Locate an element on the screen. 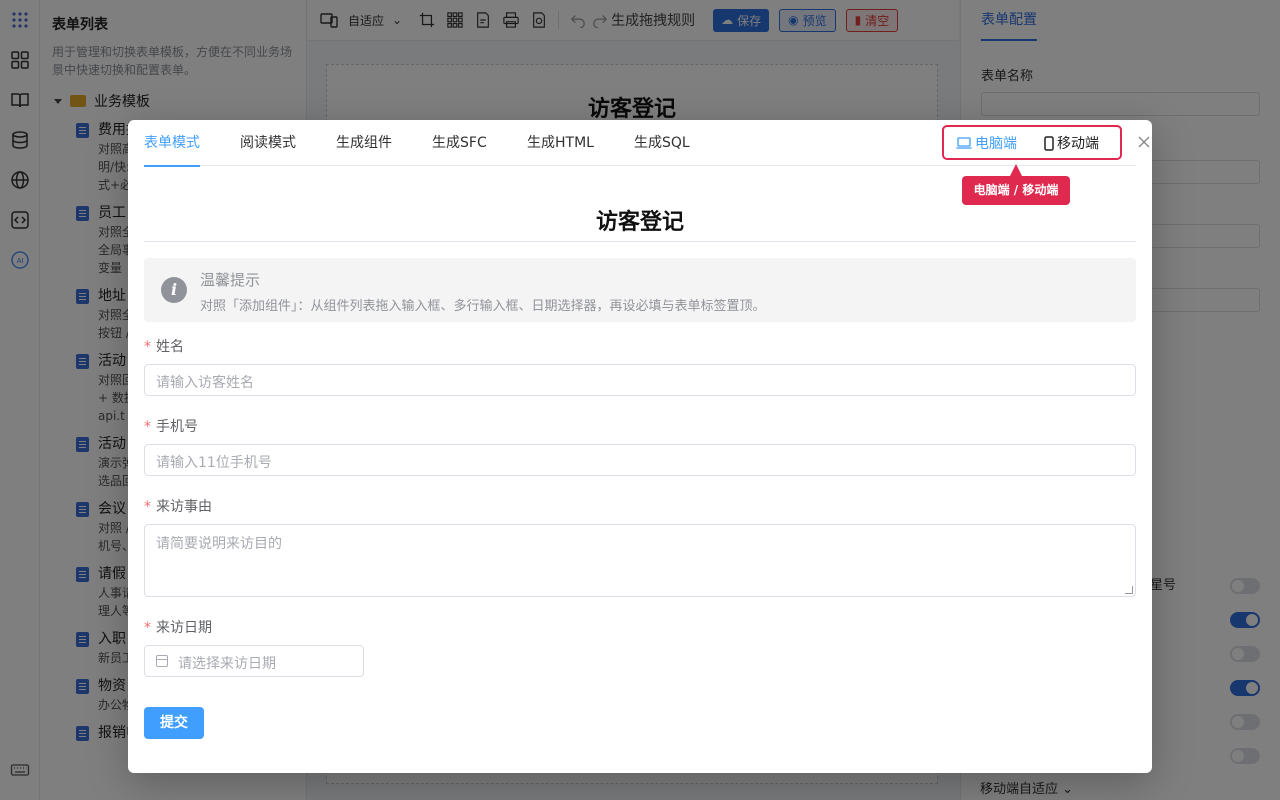 This screenshot has height=800, width=1280. laptop-icon is located at coordinates (964, 143).